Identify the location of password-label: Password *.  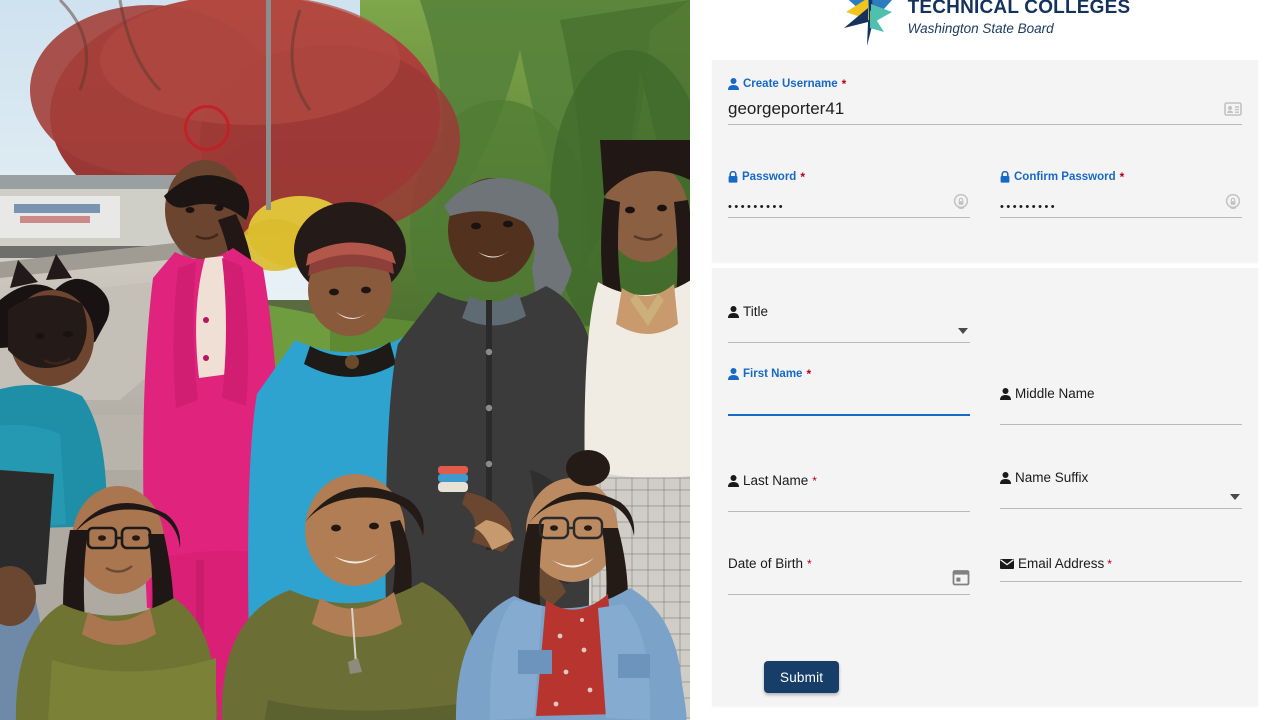
(766, 177).